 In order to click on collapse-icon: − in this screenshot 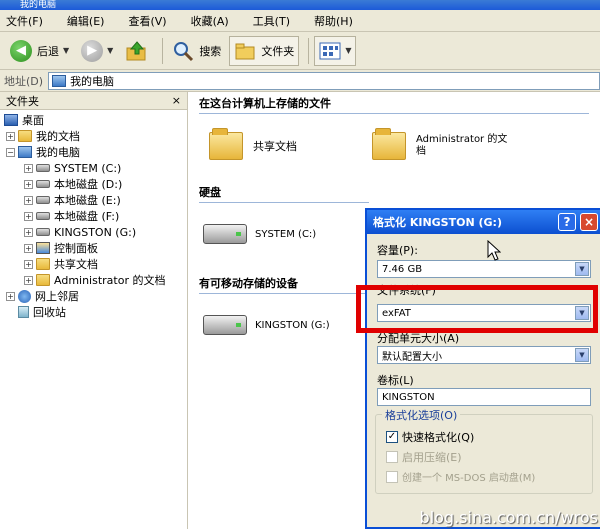, I will do `click(10, 152)`.